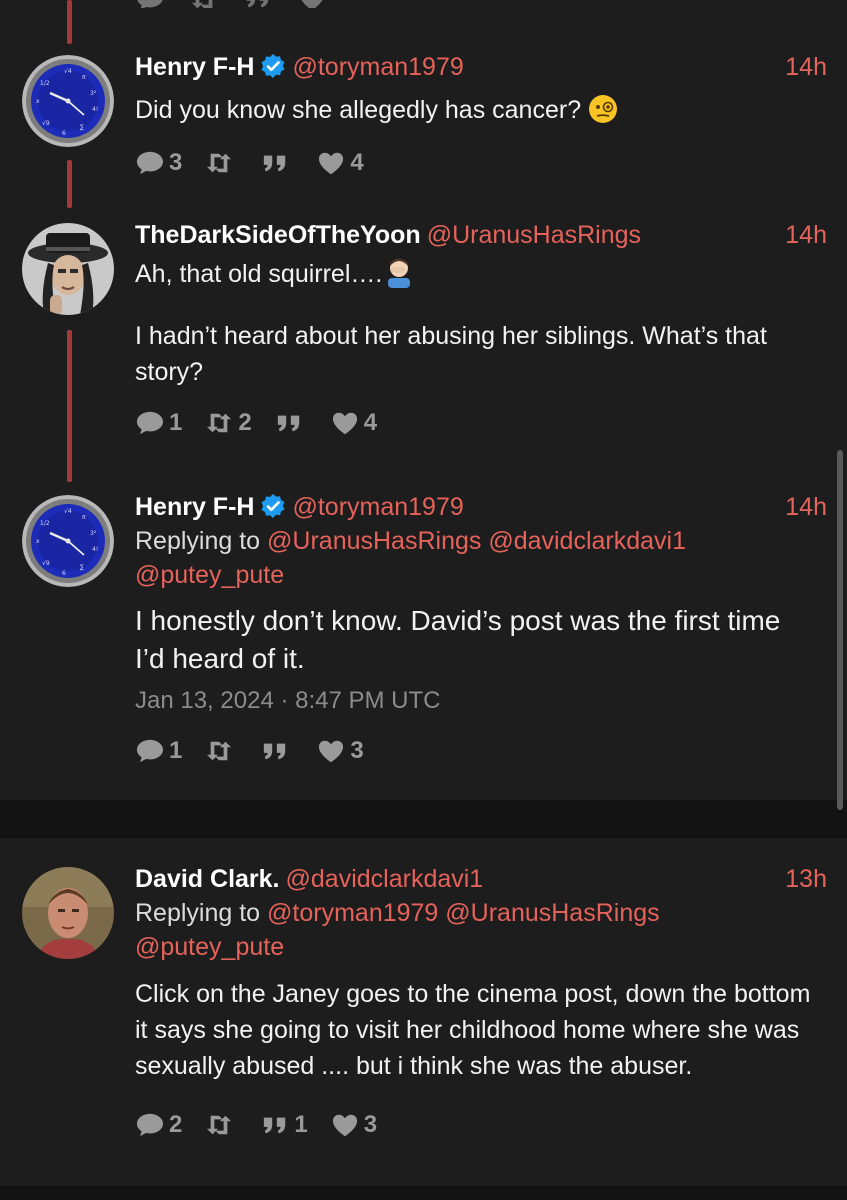 The image size is (847, 1200). I want to click on author-name: TheDarkSideOfTheYoon, so click(278, 235).